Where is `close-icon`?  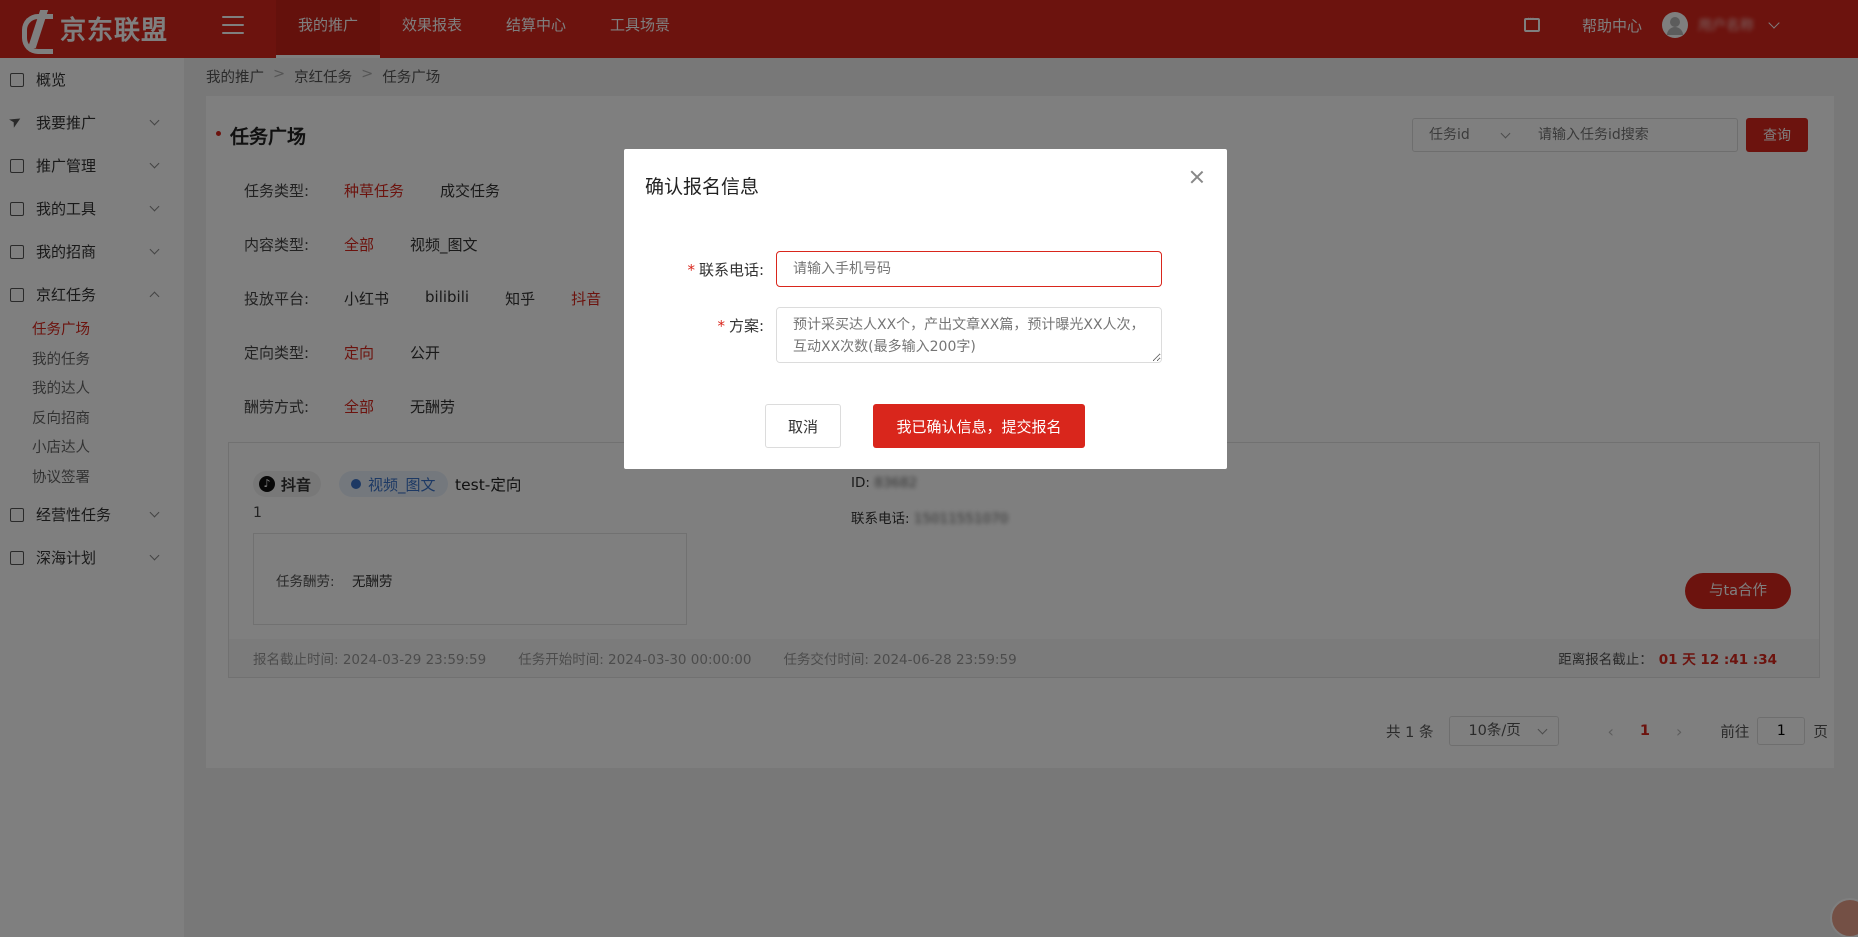 close-icon is located at coordinates (1197, 177).